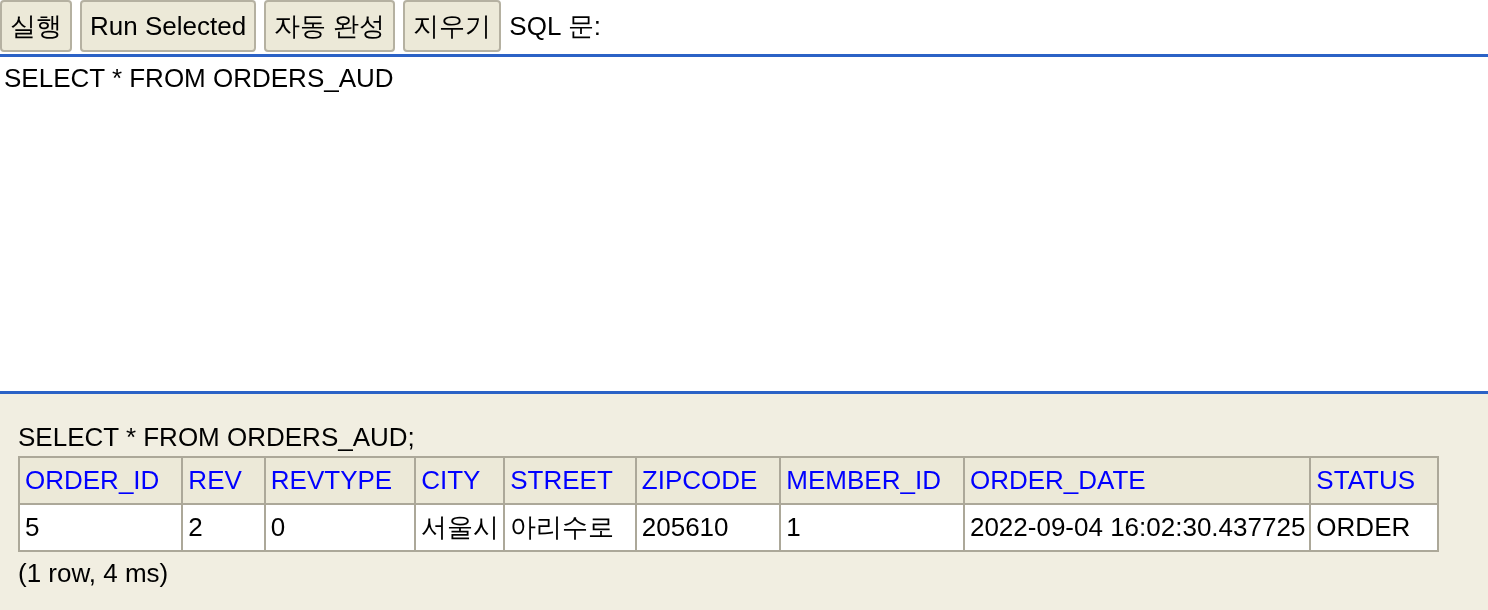  What do you see at coordinates (223, 480) in the screenshot?
I see `column-header: REV` at bounding box center [223, 480].